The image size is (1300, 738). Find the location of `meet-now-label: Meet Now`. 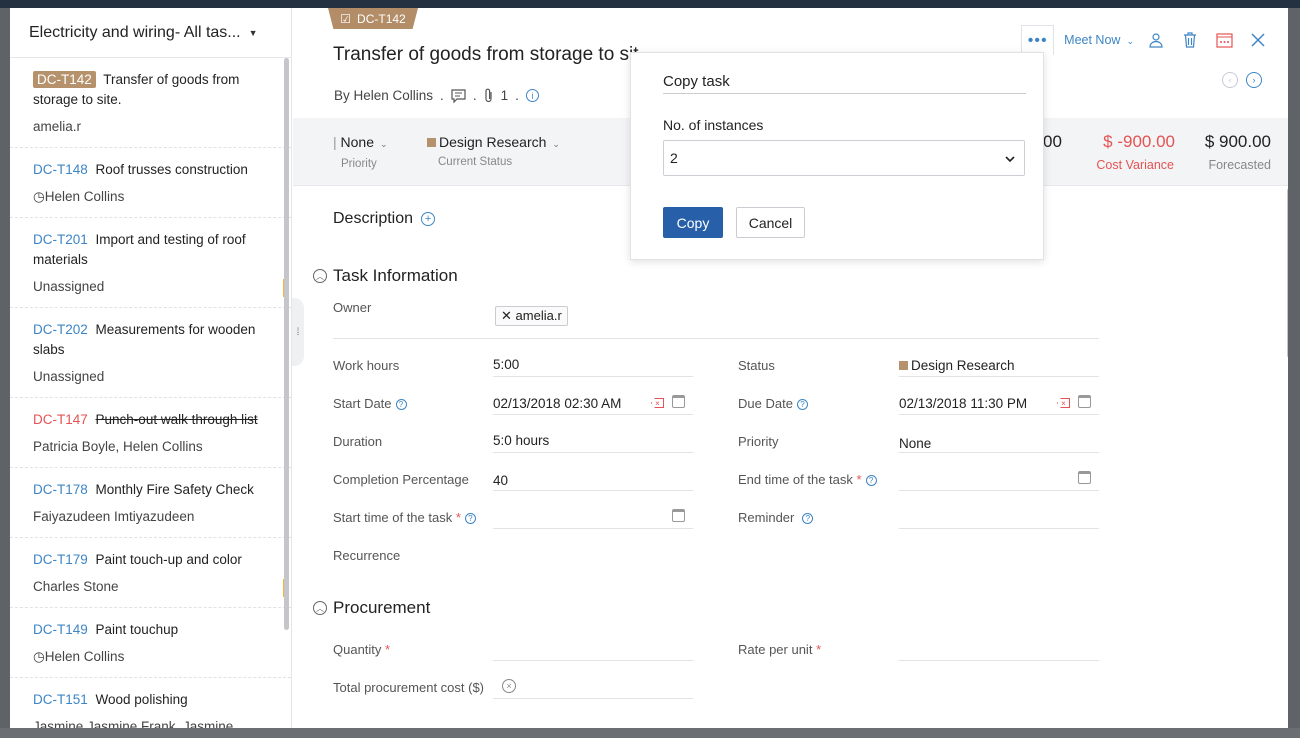

meet-now-label: Meet Now is located at coordinates (1092, 40).